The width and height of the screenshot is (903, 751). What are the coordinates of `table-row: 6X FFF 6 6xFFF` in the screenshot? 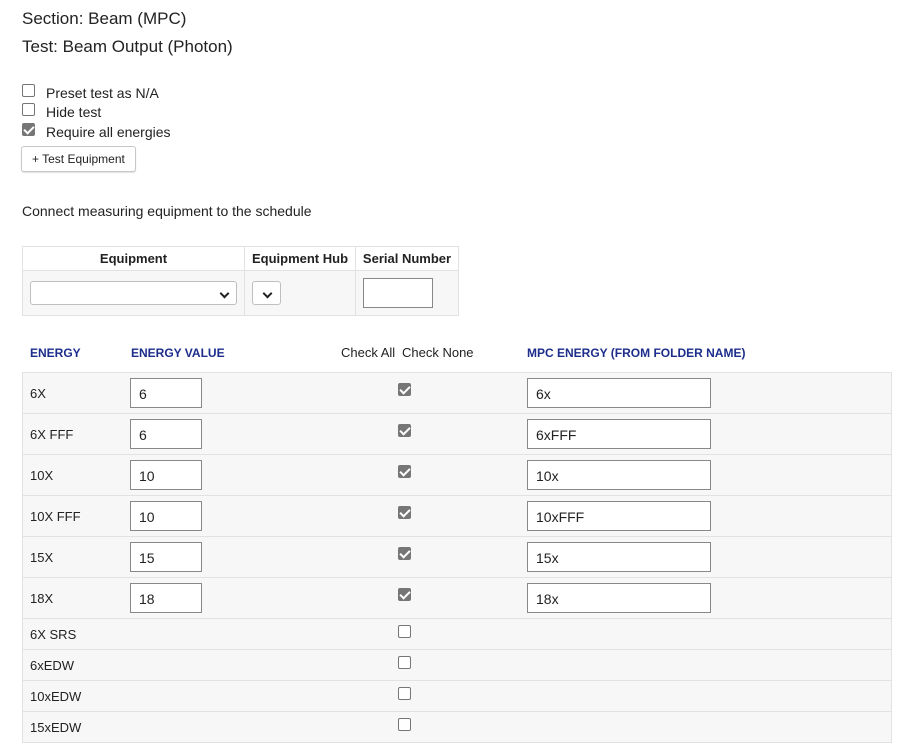 It's located at (457, 434).